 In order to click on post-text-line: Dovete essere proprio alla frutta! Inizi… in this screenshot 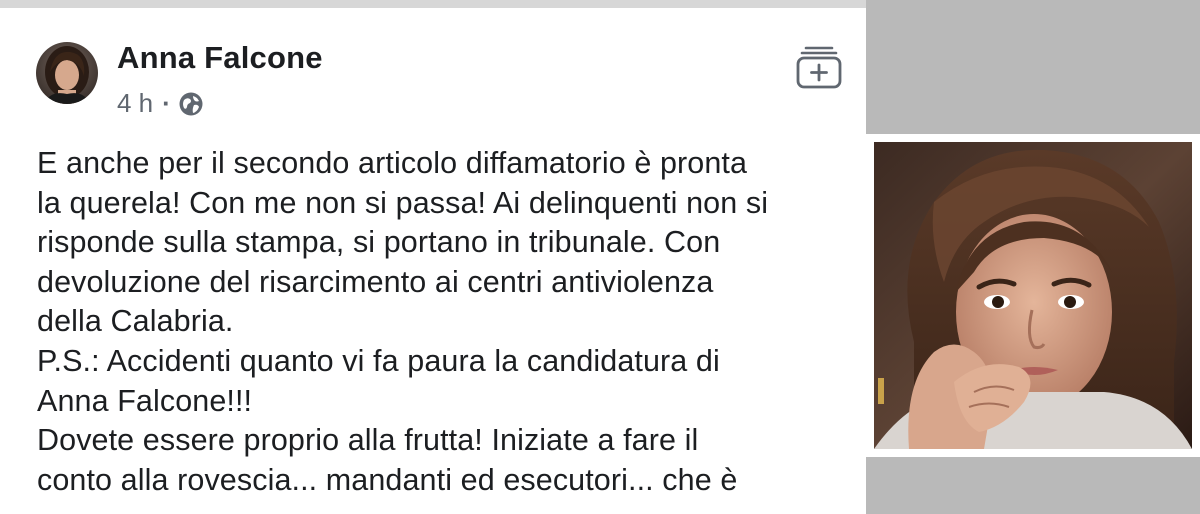, I will do `click(368, 440)`.